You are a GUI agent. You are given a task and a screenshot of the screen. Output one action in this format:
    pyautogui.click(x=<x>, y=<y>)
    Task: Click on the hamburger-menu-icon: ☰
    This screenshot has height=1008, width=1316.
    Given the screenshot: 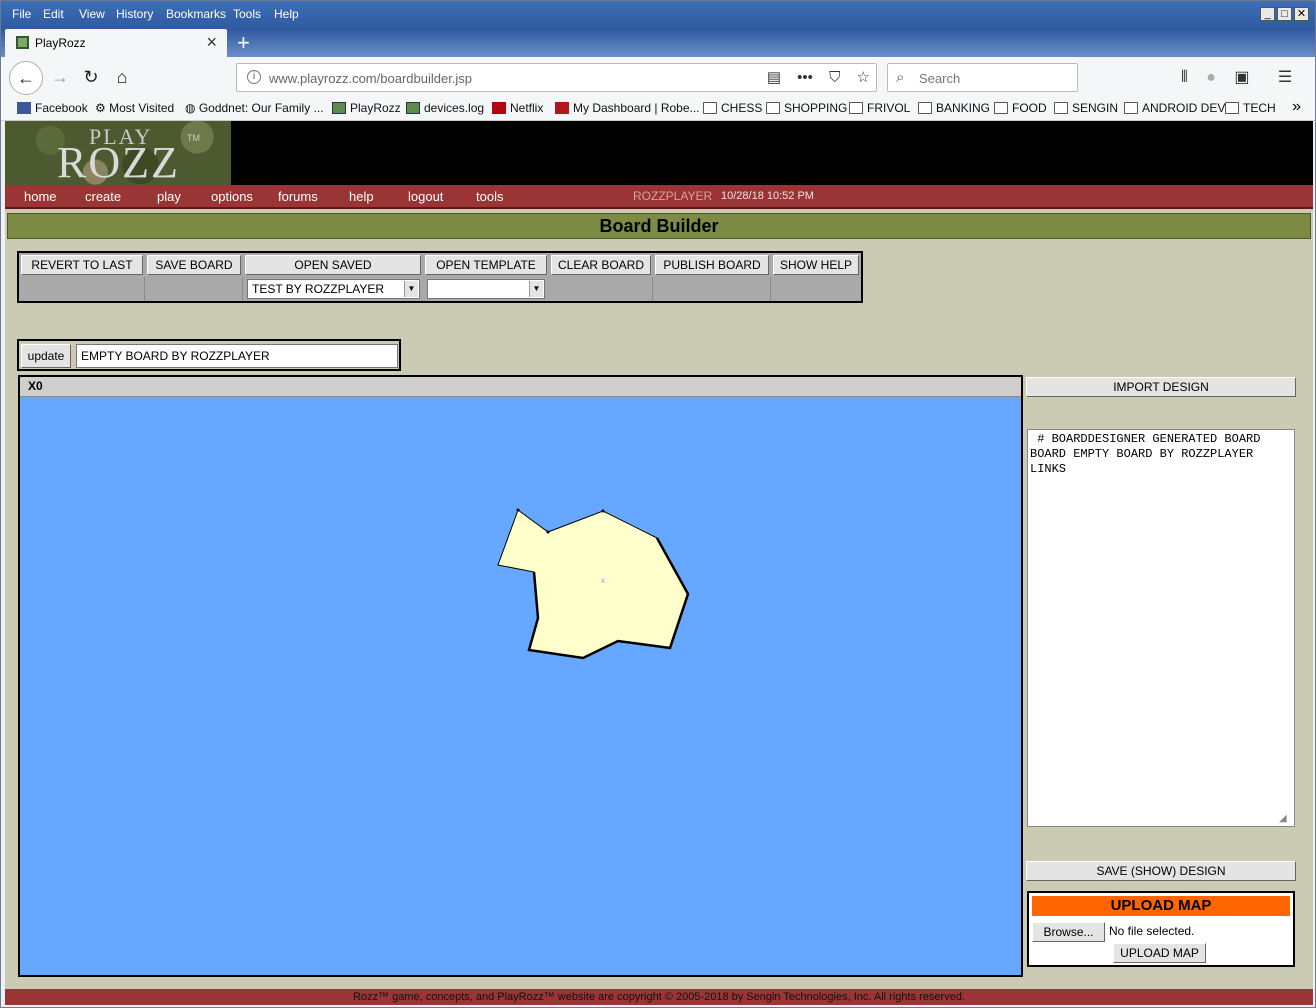 What is the action you would take?
    pyautogui.click(x=1285, y=77)
    